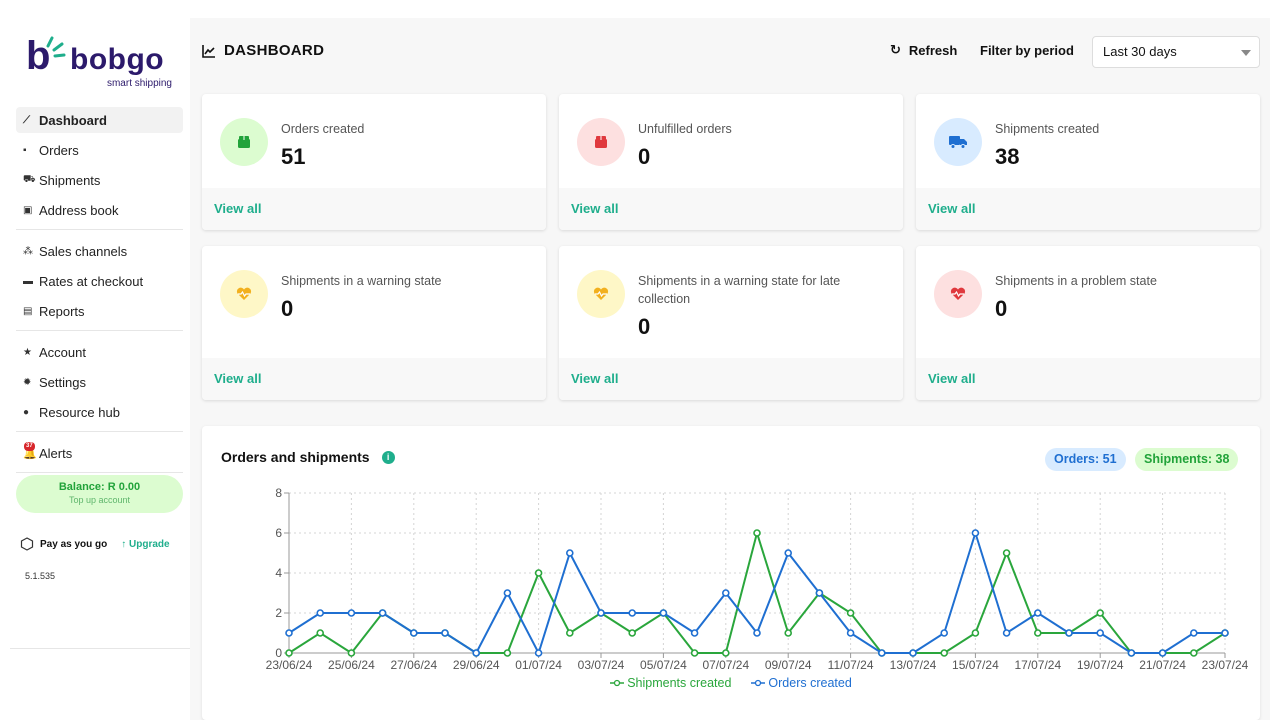 Image resolution: width=1280 pixels, height=720 pixels. I want to click on sidebar-item-label: Rates at checkout, so click(91, 281).